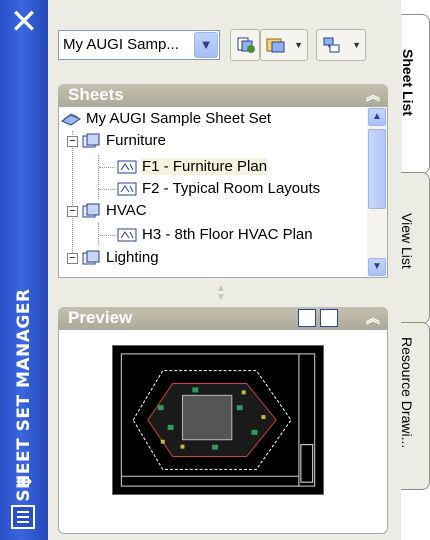  I want to click on tab-label: View List, so click(407, 241).